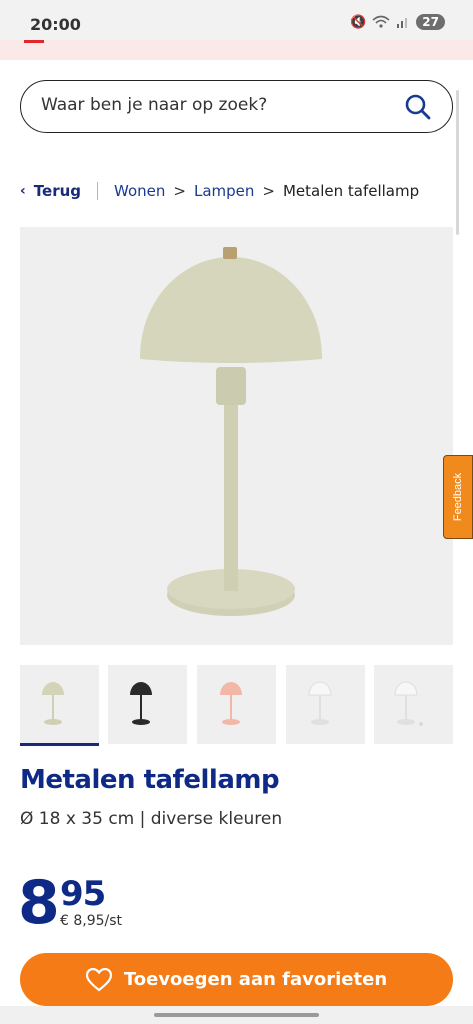  Describe the element at coordinates (23, 191) in the screenshot. I see `chevron-left-icon: ‹` at that location.